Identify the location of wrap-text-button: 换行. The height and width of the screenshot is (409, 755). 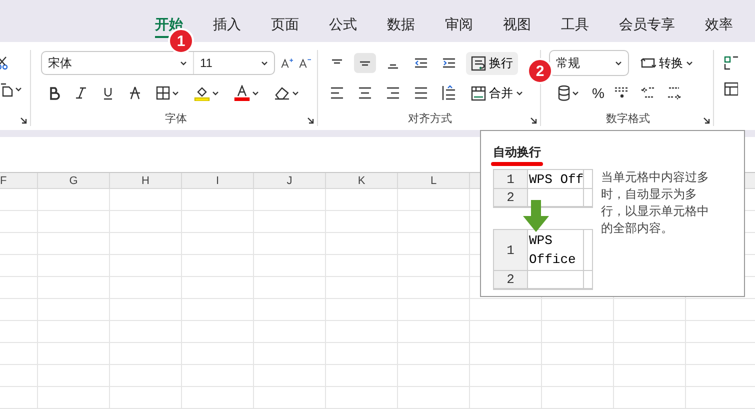
(492, 63).